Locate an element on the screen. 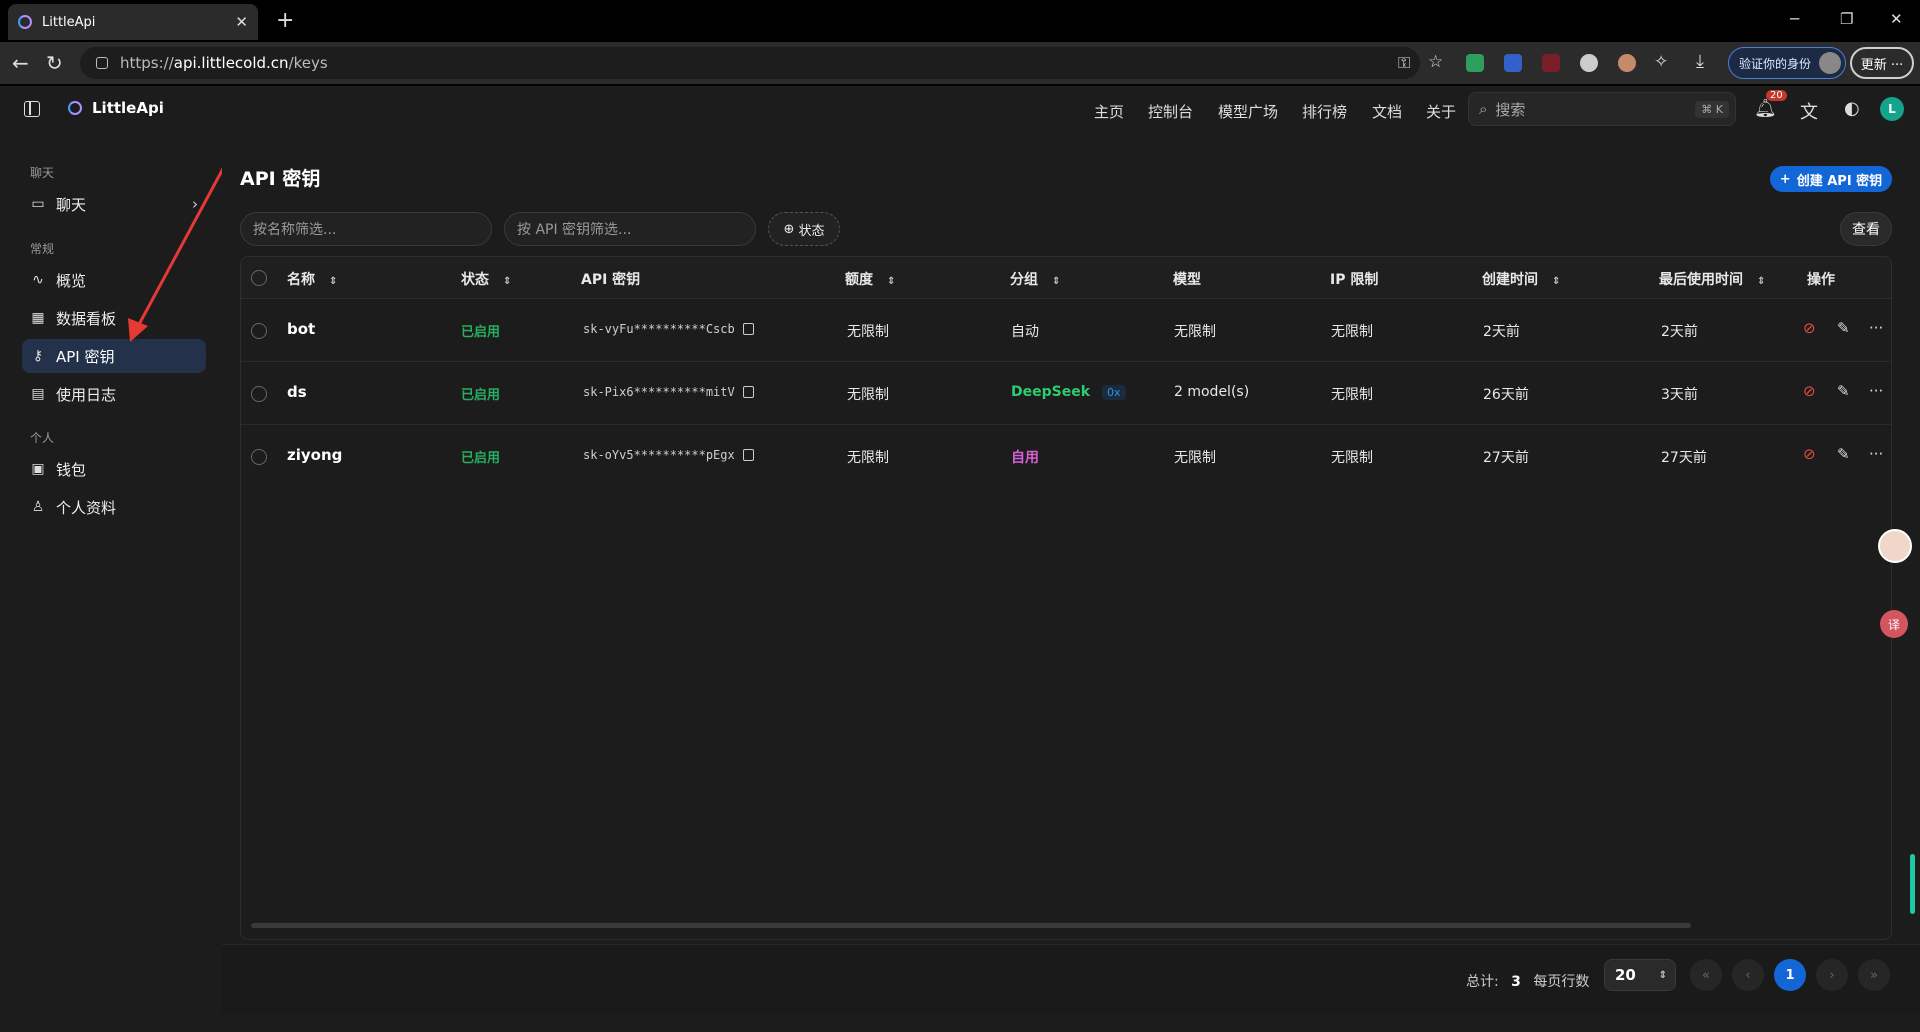 The height and width of the screenshot is (1032, 1920). restore-icon: ❐ is located at coordinates (1846, 19).